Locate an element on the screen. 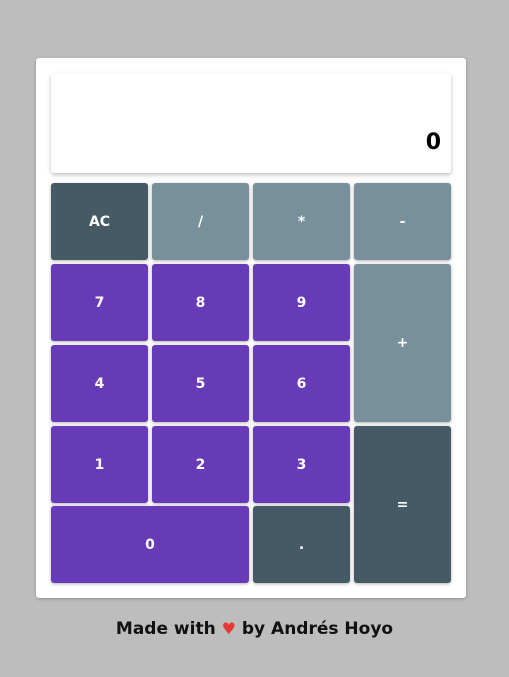 The image size is (509, 677). display: 0 is located at coordinates (251, 123).